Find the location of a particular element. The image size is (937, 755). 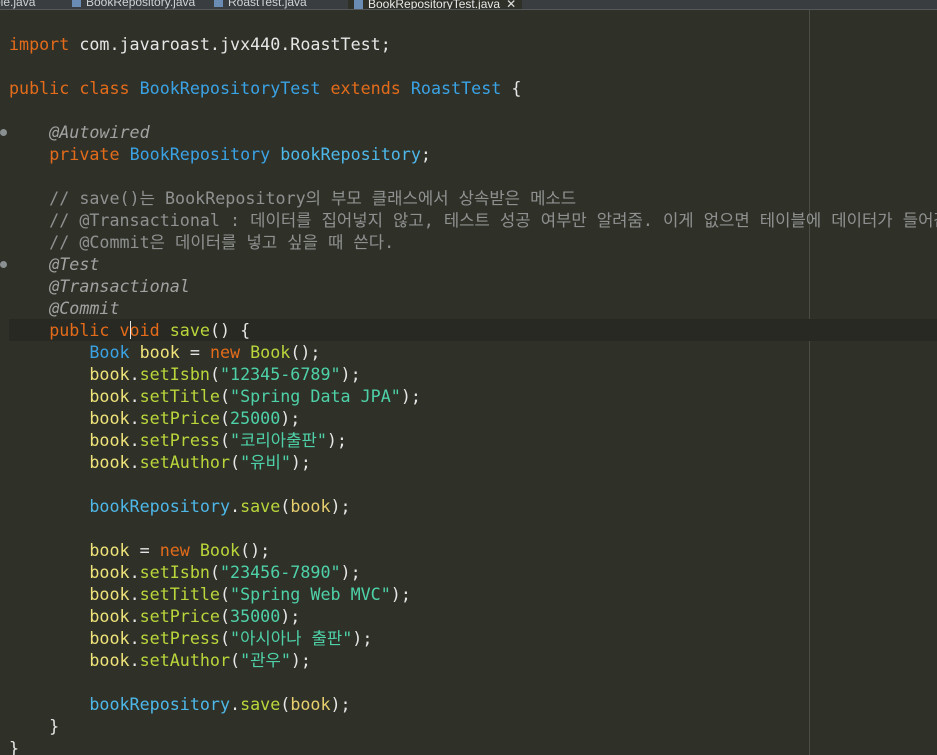

code-line: book.setTitle("Spring Data JPA"); is located at coordinates (473, 396).